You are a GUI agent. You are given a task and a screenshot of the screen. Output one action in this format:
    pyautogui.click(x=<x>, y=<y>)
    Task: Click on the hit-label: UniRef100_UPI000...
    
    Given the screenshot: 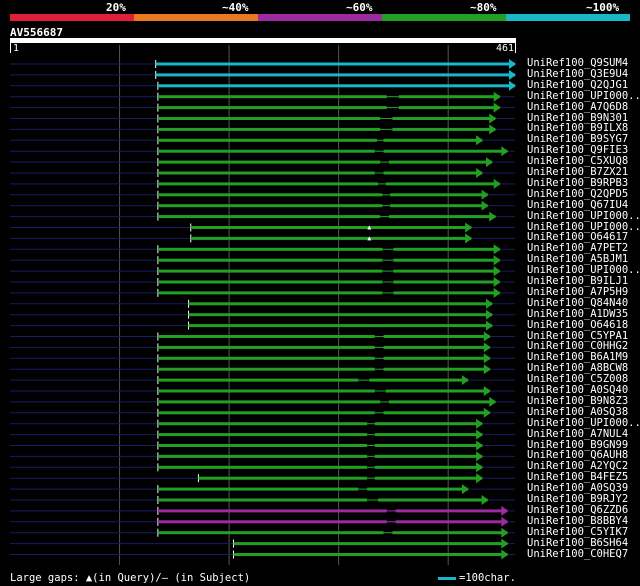 What is the action you would take?
    pyautogui.click(x=583, y=216)
    